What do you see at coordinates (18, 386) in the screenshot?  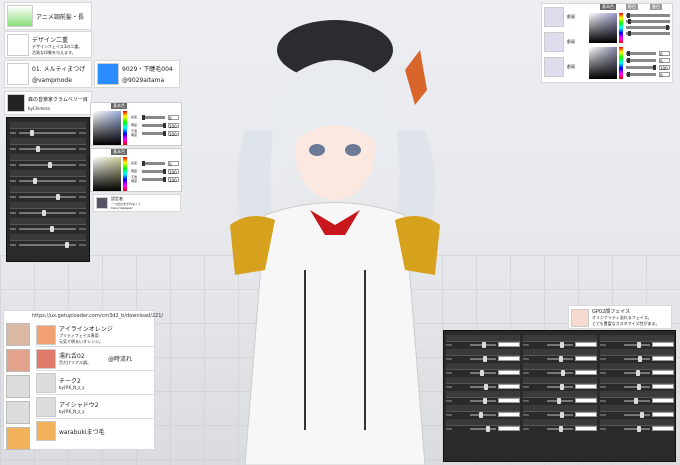 I see `category-icon-cheek` at bounding box center [18, 386].